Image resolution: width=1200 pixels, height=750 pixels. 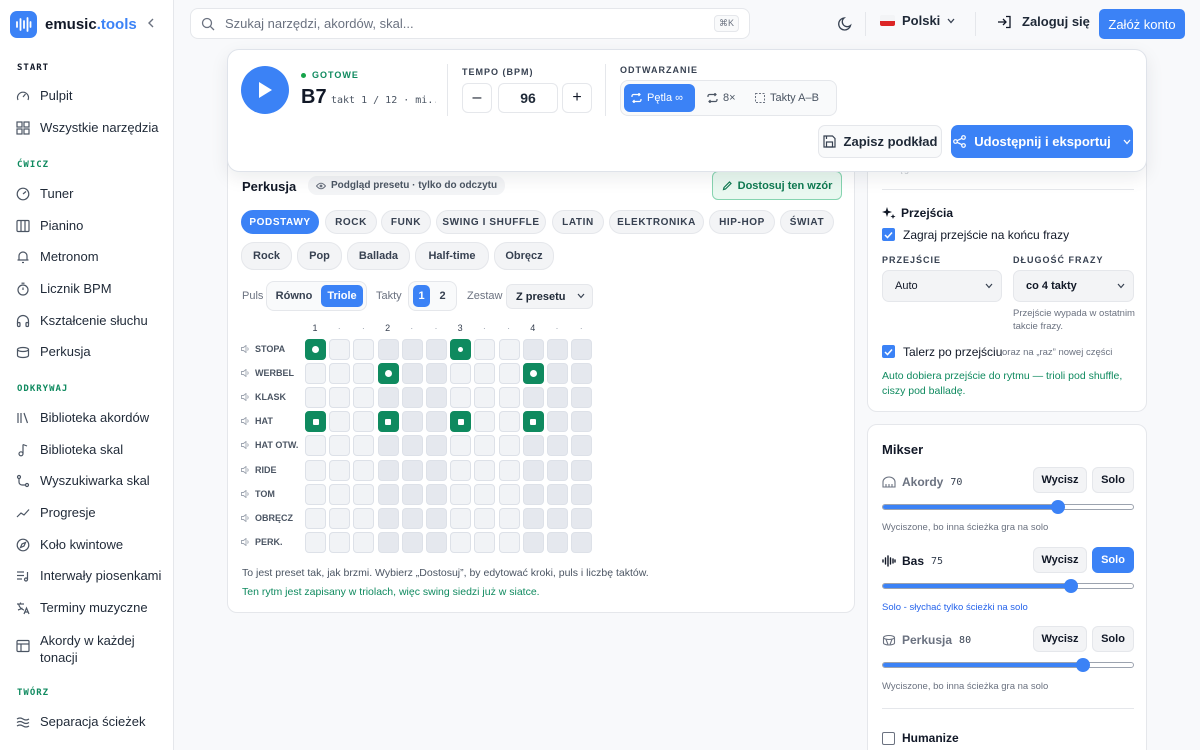 I want to click on tempo-increase-button: +, so click(x=577, y=98).